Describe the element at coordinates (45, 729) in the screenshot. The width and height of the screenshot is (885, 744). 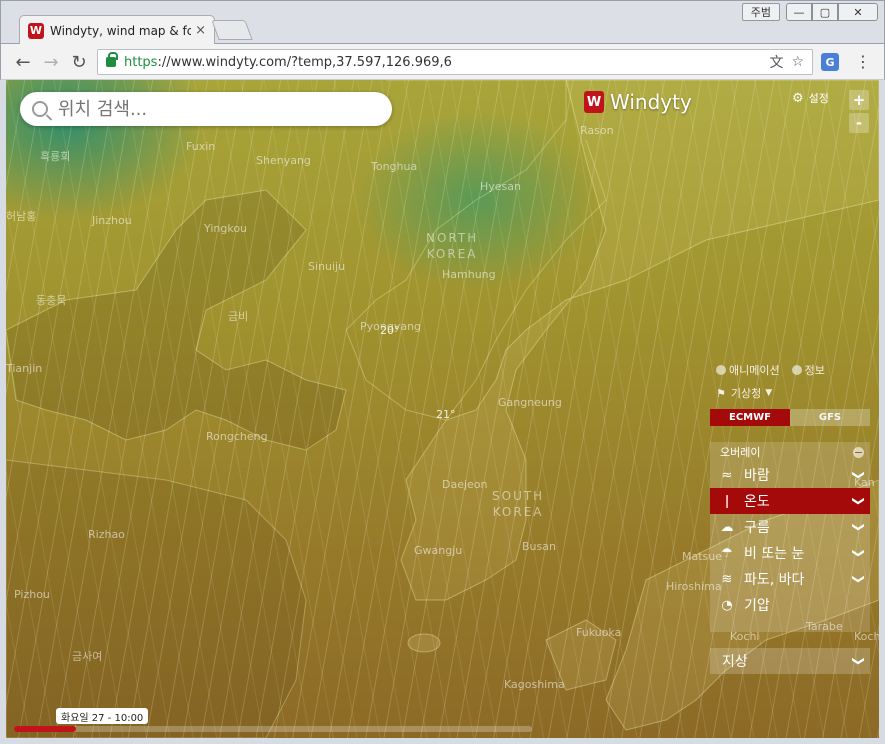
I see `timeline-progress` at that location.